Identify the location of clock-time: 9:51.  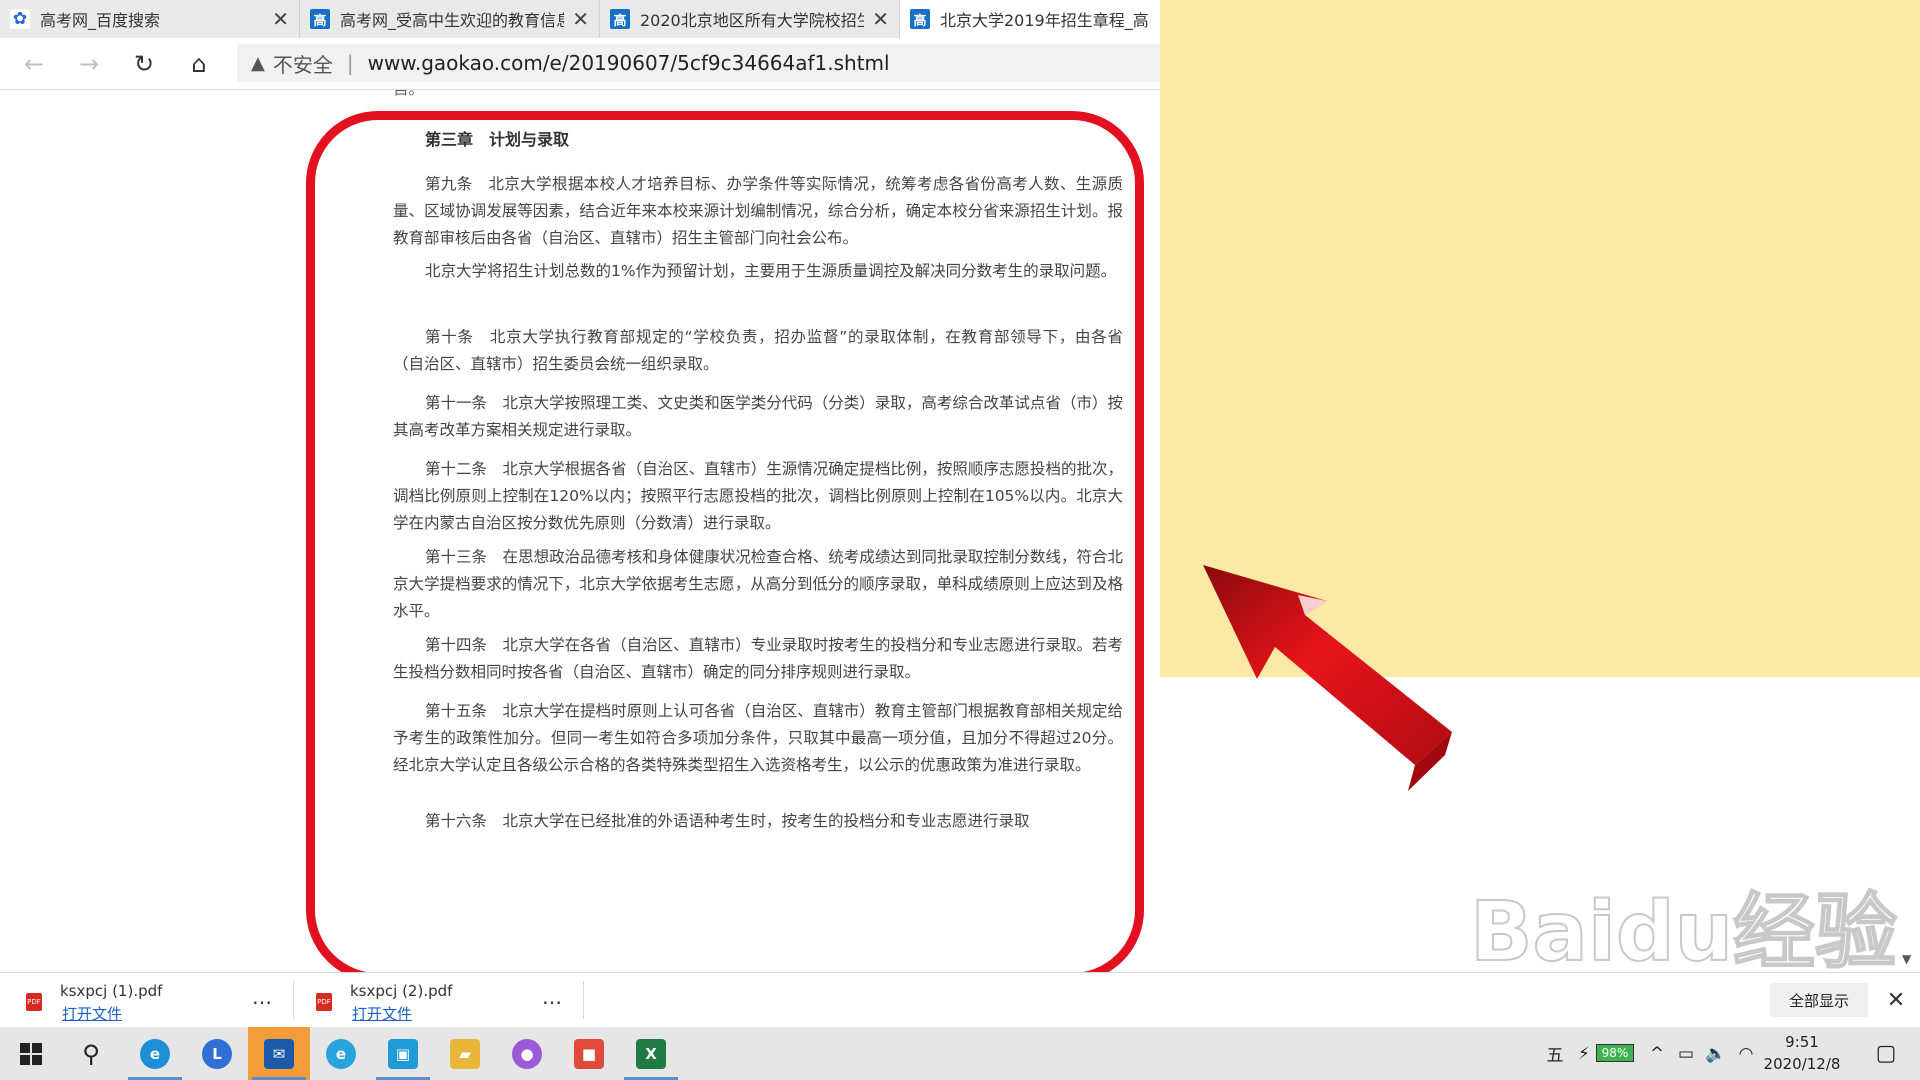
(1802, 1042).